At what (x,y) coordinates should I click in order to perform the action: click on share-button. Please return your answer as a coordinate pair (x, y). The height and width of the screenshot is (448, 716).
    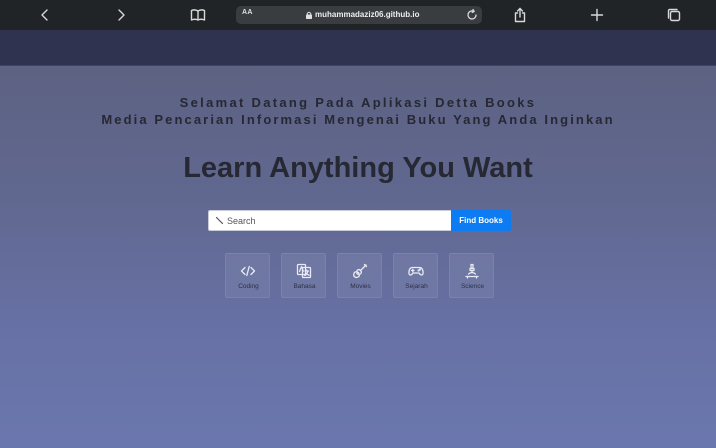
    Looking at the image, I should click on (520, 15).